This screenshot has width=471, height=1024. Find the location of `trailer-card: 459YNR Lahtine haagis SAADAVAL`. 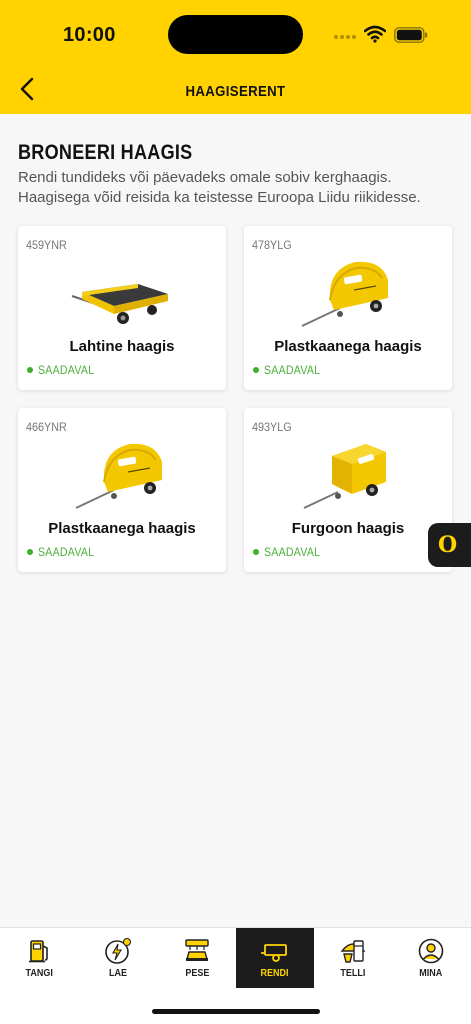

trailer-card: 459YNR Lahtine haagis SAADAVAL is located at coordinates (122, 308).